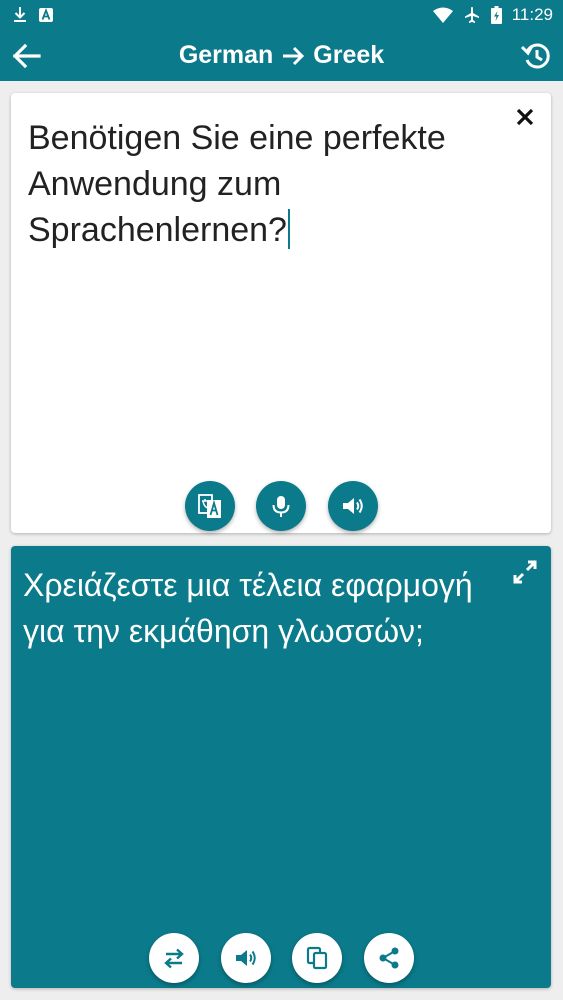  Describe the element at coordinates (525, 117) in the screenshot. I see `close-icon` at that location.